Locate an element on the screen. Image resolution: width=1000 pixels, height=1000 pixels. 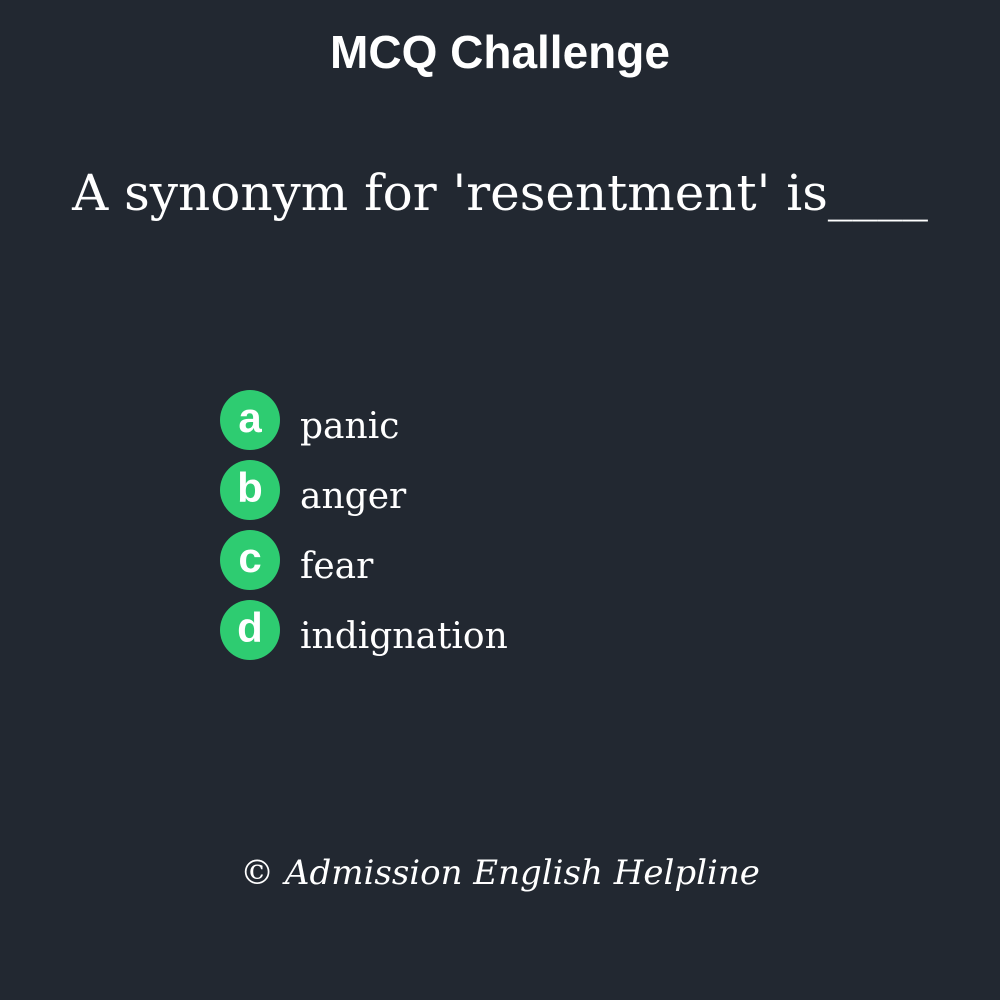
option-a: a panic is located at coordinates (520, 425).